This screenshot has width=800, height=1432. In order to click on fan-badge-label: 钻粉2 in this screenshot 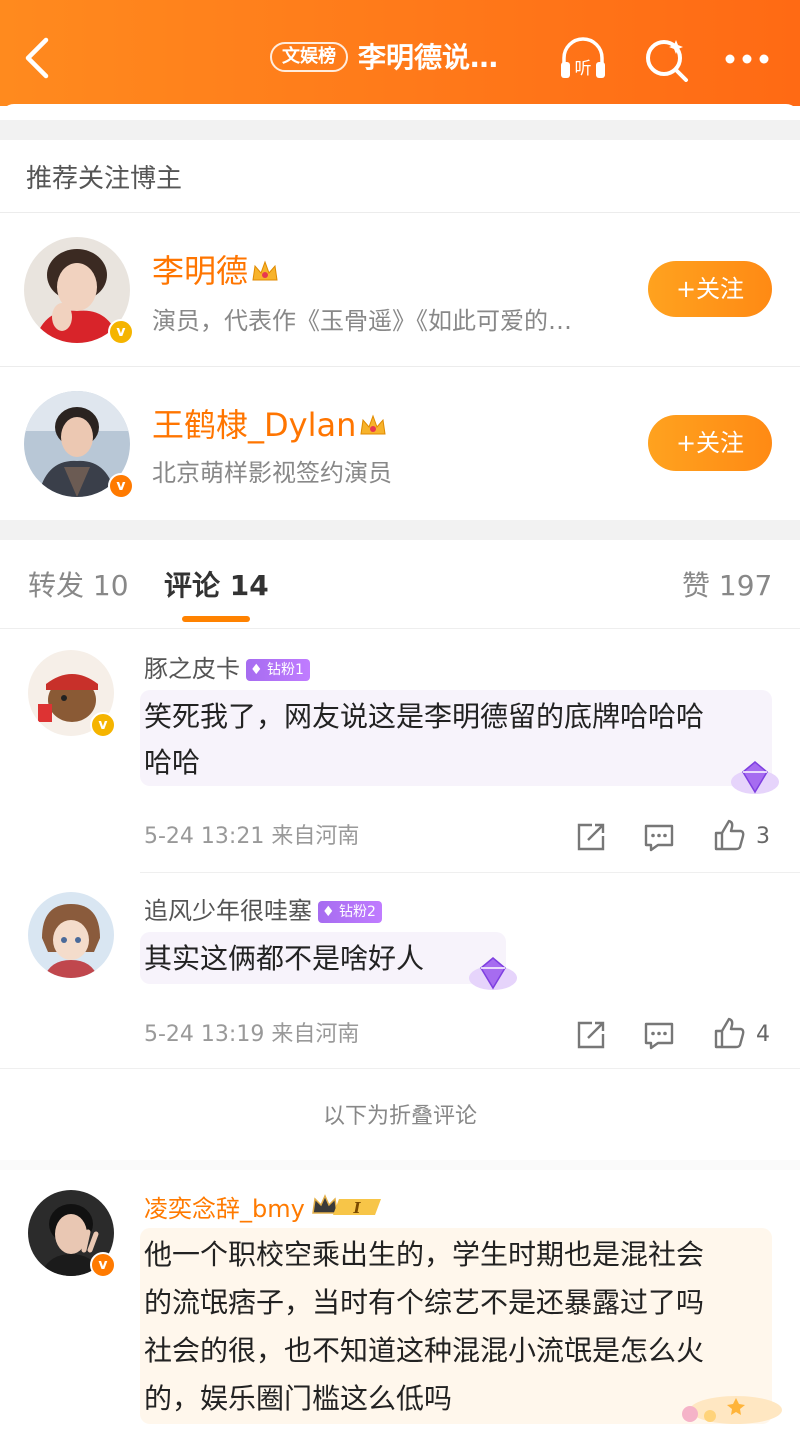, I will do `click(357, 912)`.